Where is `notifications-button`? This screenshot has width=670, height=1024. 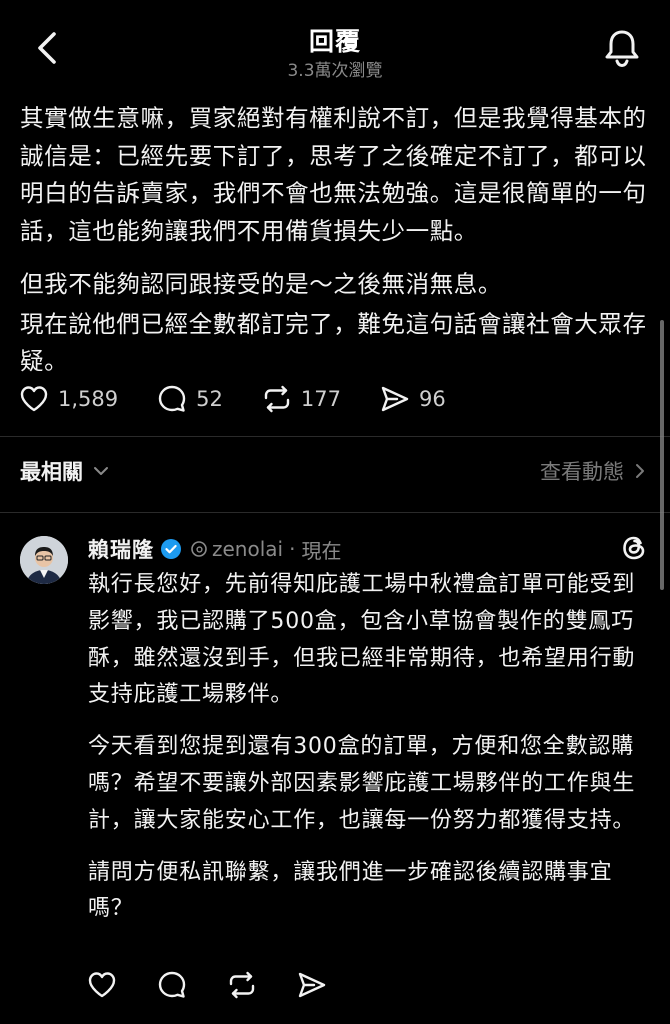 notifications-button is located at coordinates (622, 48).